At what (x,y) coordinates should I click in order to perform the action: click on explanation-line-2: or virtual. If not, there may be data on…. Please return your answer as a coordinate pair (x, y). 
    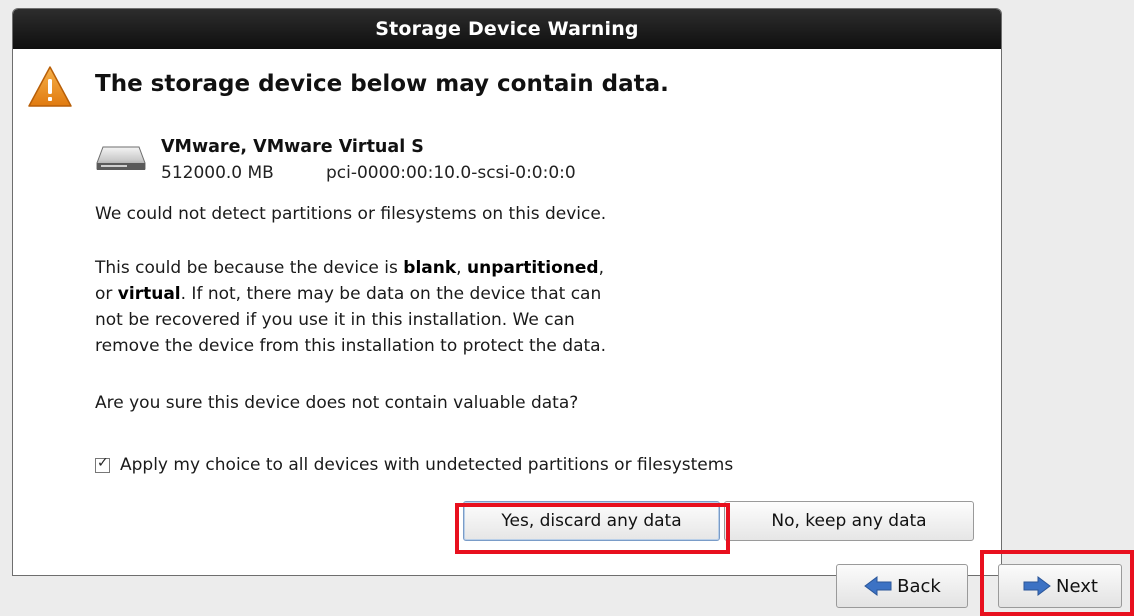
    Looking at the image, I should click on (348, 294).